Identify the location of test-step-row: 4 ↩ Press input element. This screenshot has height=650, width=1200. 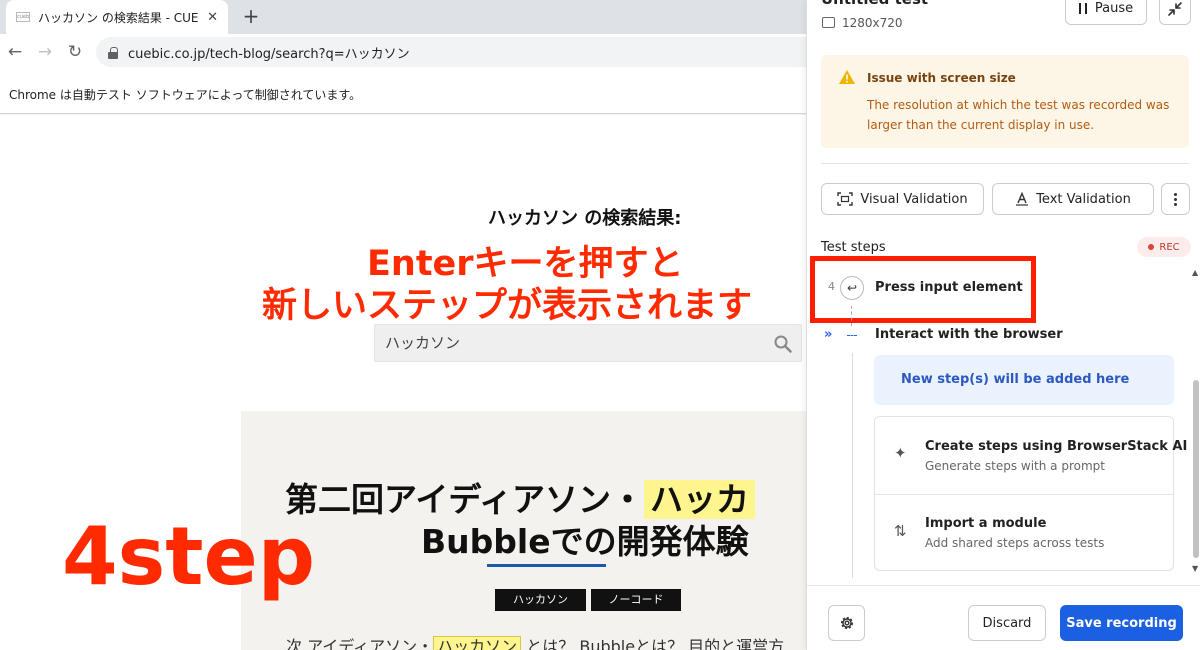
(997, 288).